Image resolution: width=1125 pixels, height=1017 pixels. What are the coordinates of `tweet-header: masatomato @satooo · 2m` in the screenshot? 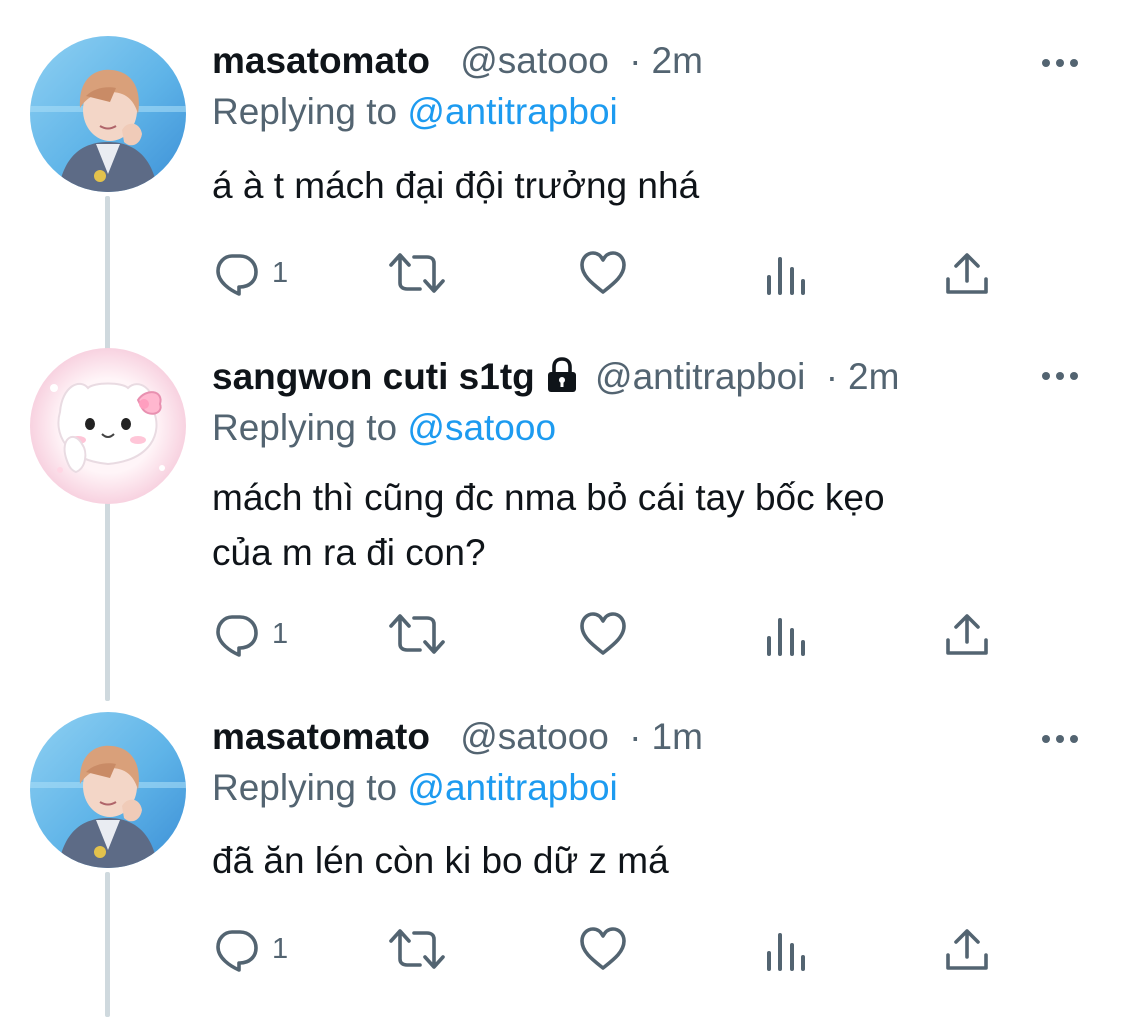 It's located at (457, 61).